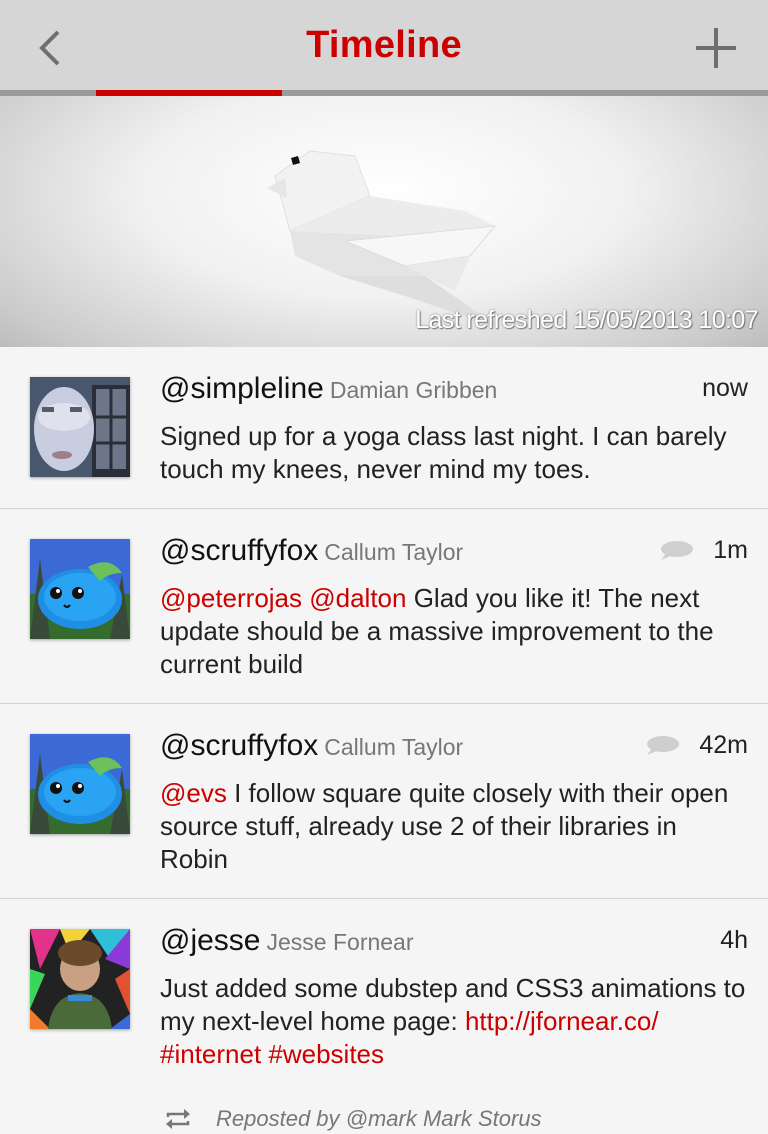 This screenshot has width=768, height=1134. What do you see at coordinates (383, 239) in the screenshot?
I see `origami-bird-icon` at bounding box center [383, 239].